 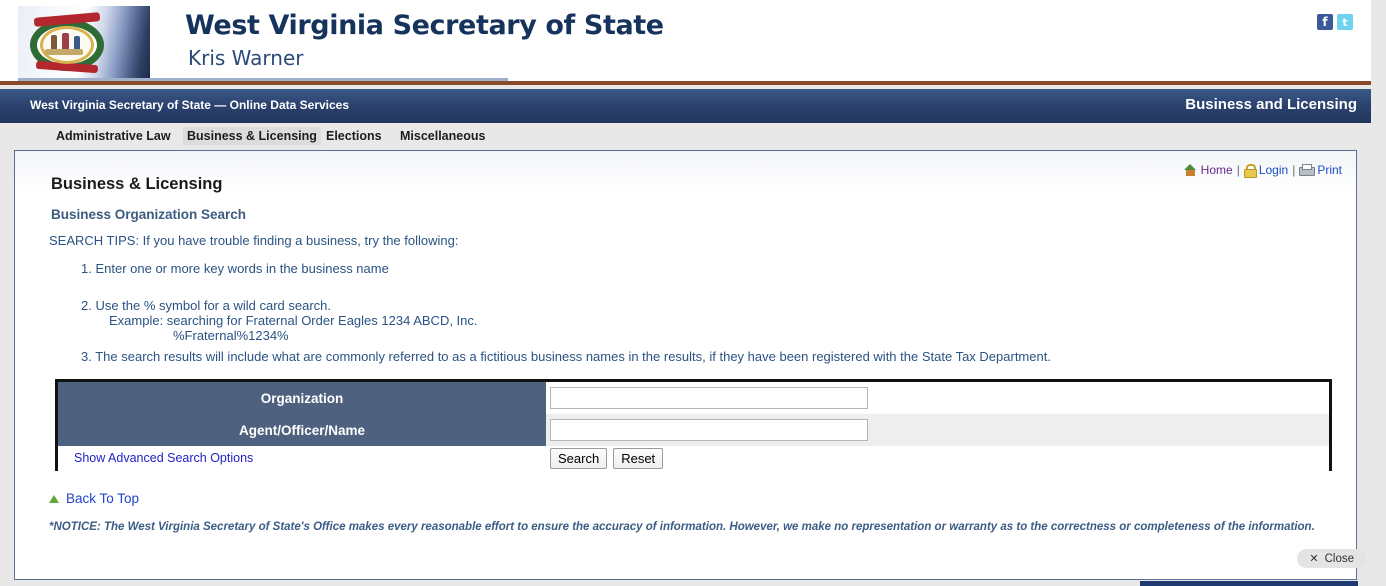 I want to click on close-x-icon: ✕, so click(x=1314, y=558).